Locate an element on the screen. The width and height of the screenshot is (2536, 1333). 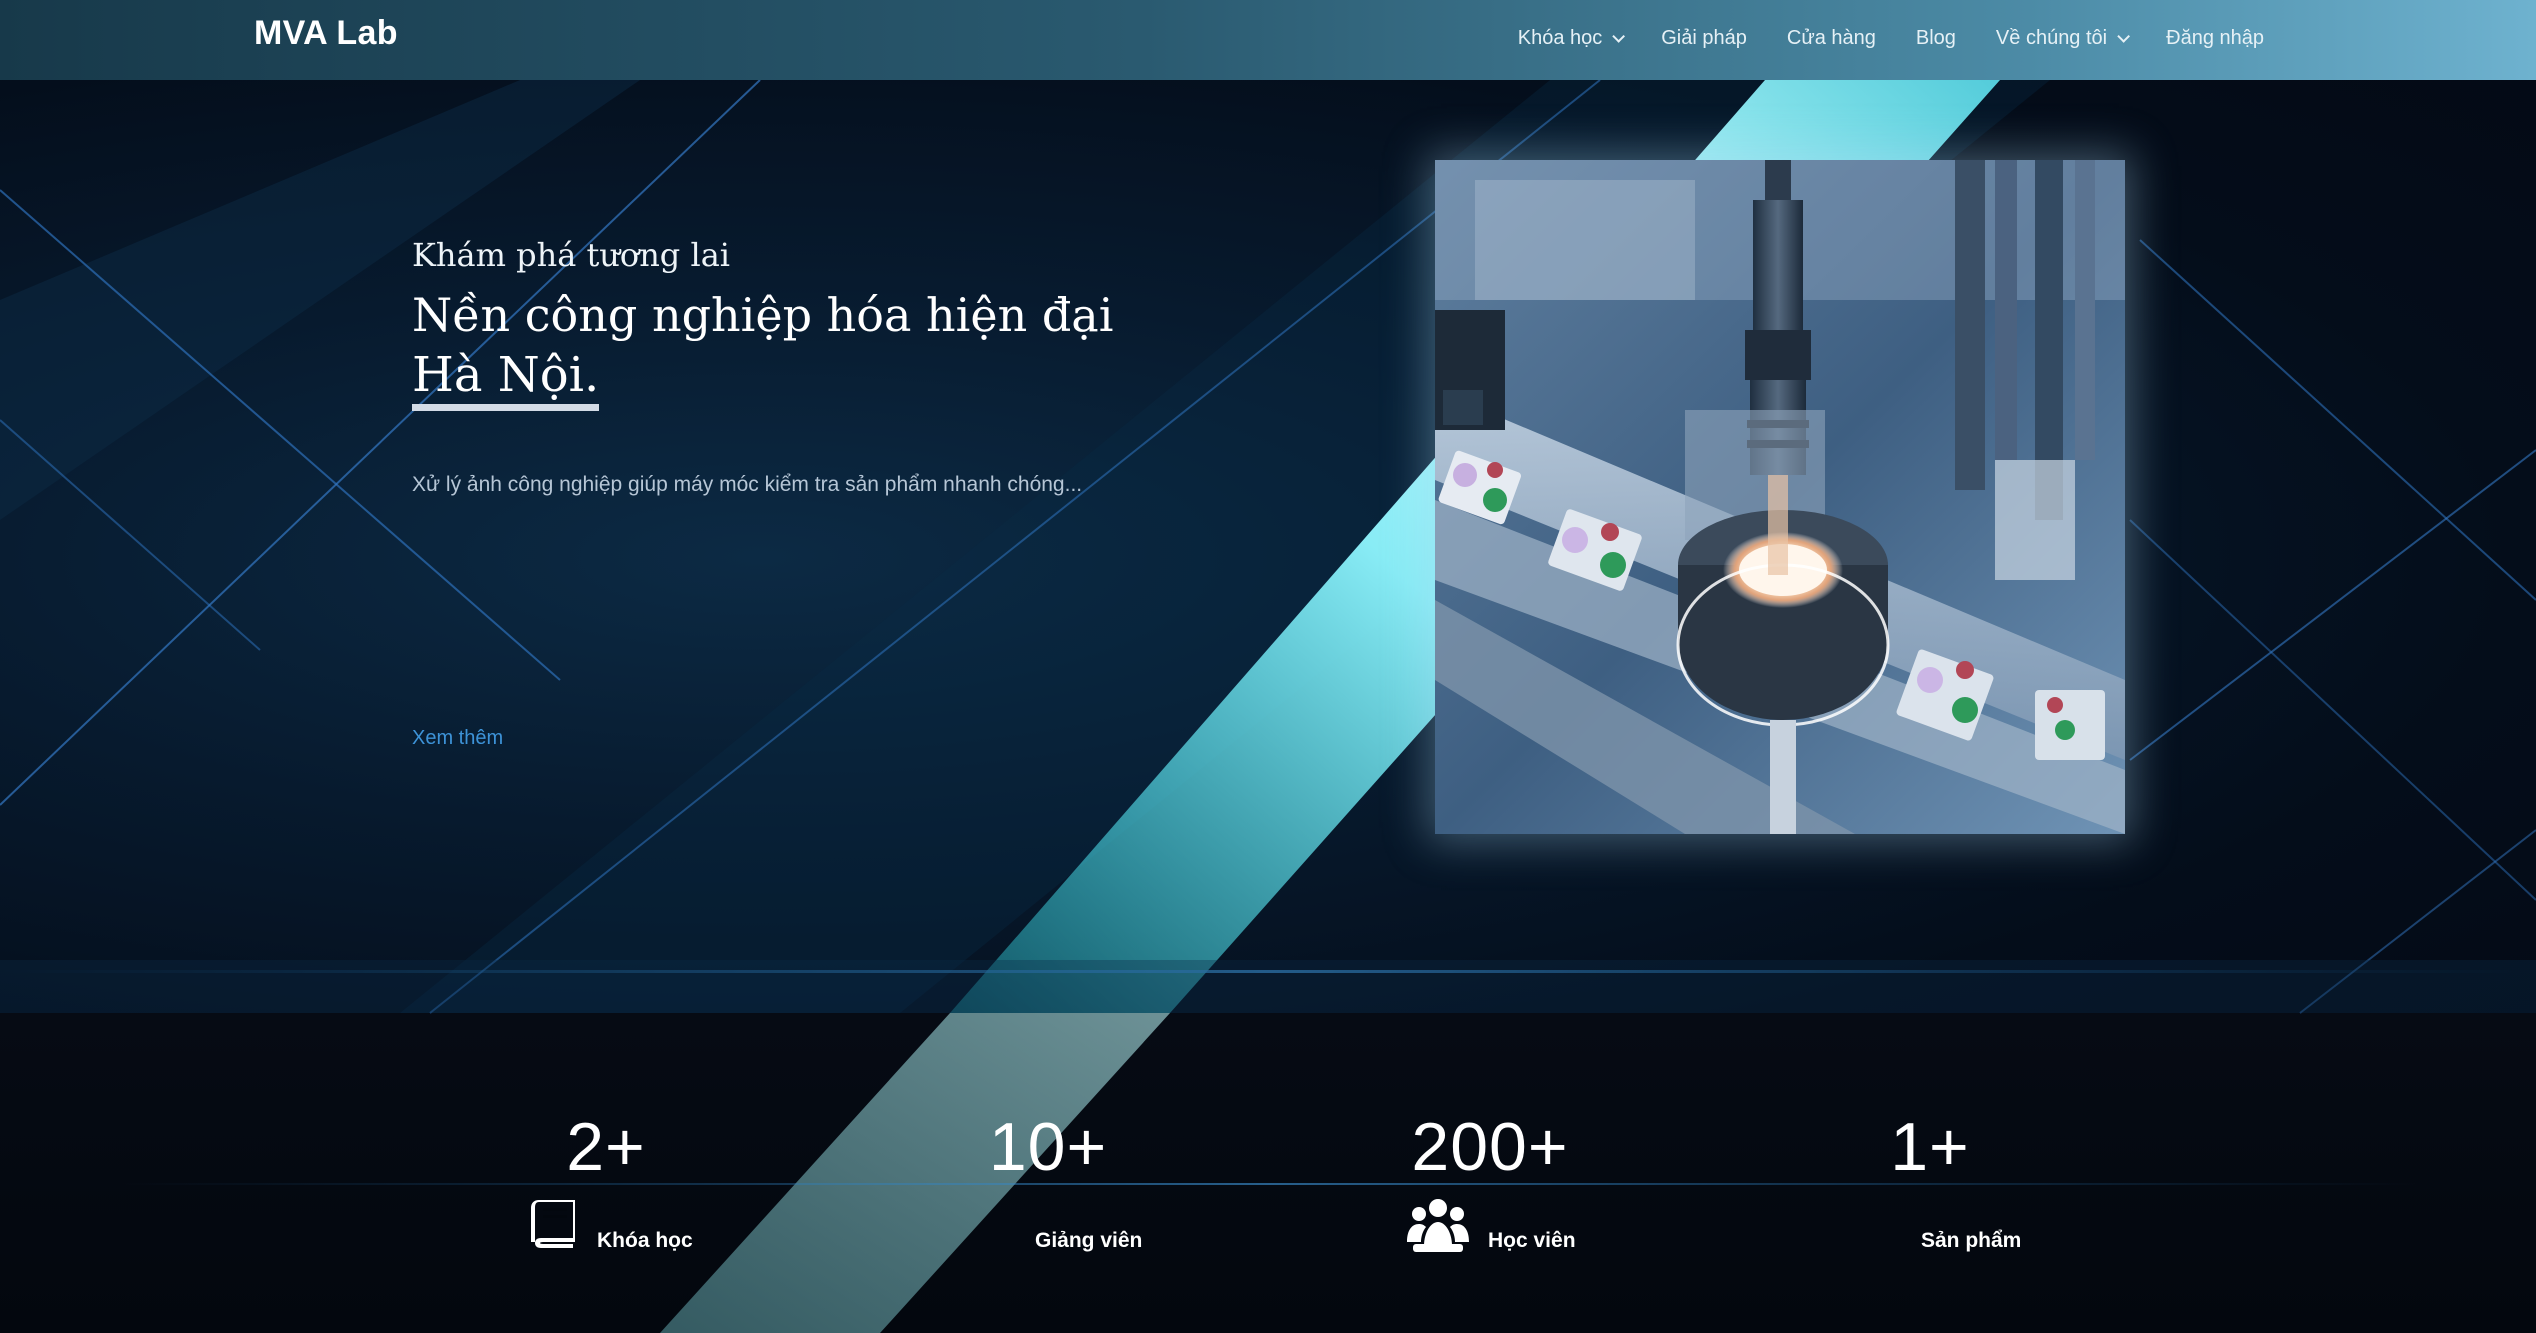
stat-value: 10+ is located at coordinates (1048, 1147).